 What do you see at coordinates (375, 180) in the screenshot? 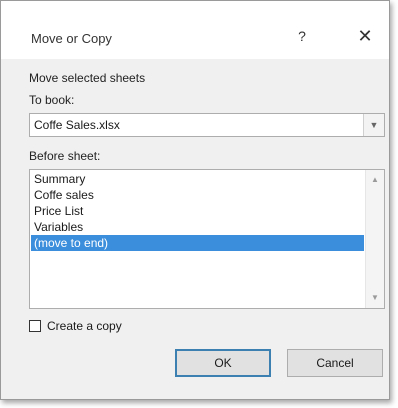
I see `scroll-up-icon: ▲` at bounding box center [375, 180].